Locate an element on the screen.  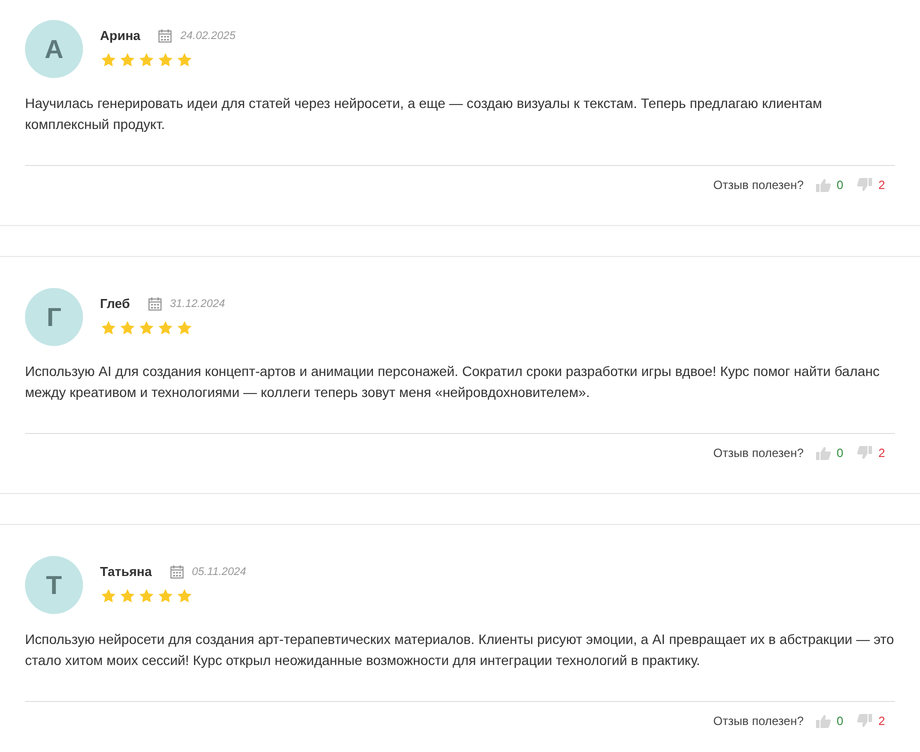
review-date: 31.12.2024 is located at coordinates (197, 304).